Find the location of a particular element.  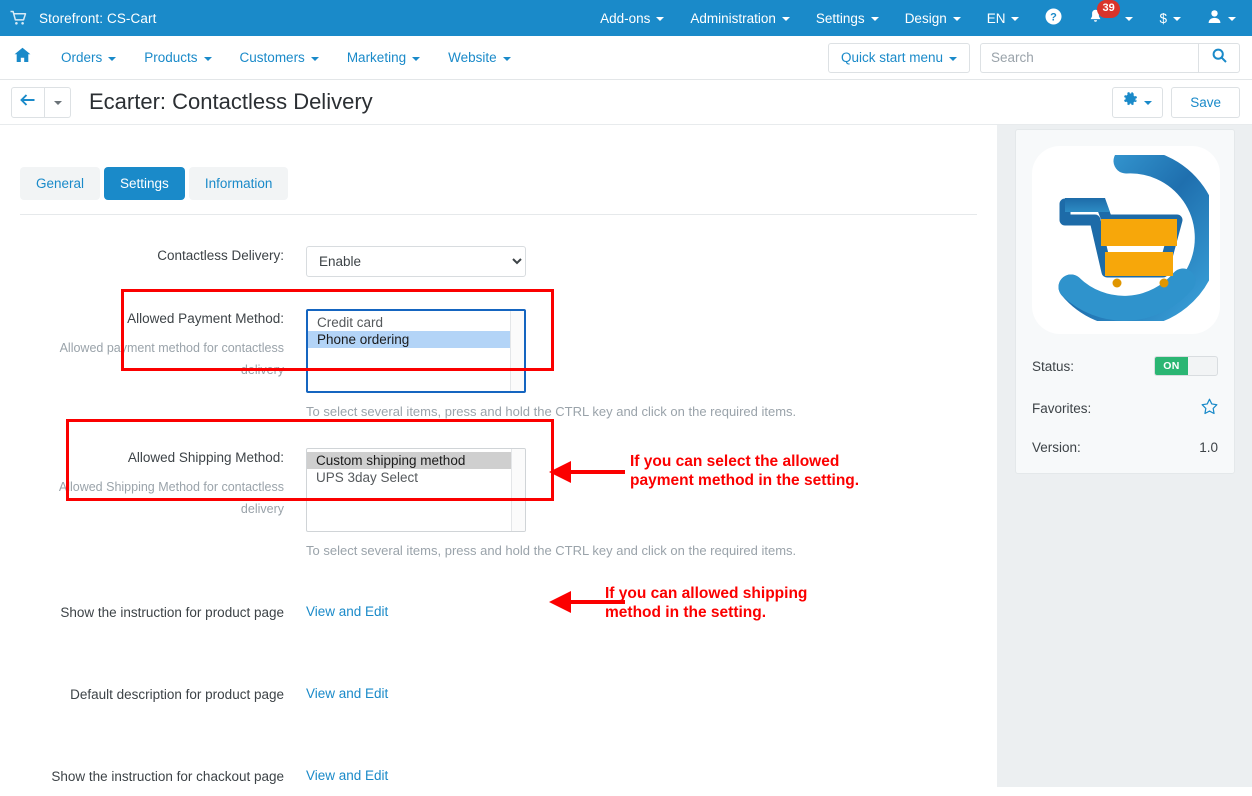

tab-information: Information is located at coordinates (238, 183).